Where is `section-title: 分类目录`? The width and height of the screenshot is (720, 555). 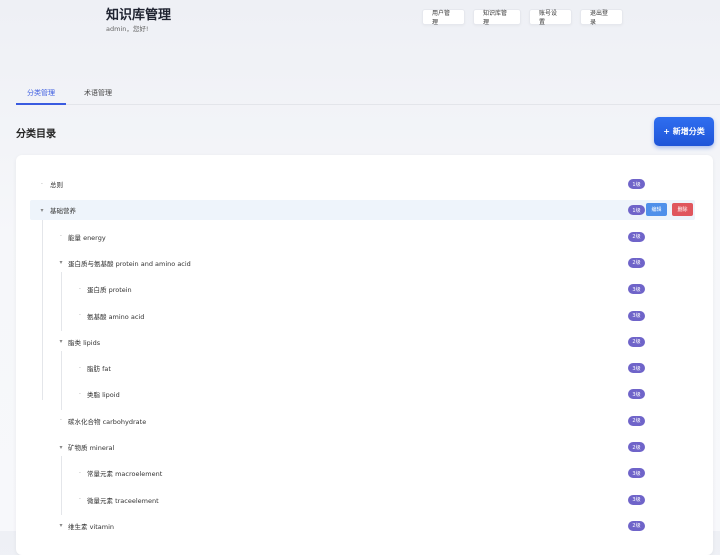 section-title: 分类目录 is located at coordinates (36, 134).